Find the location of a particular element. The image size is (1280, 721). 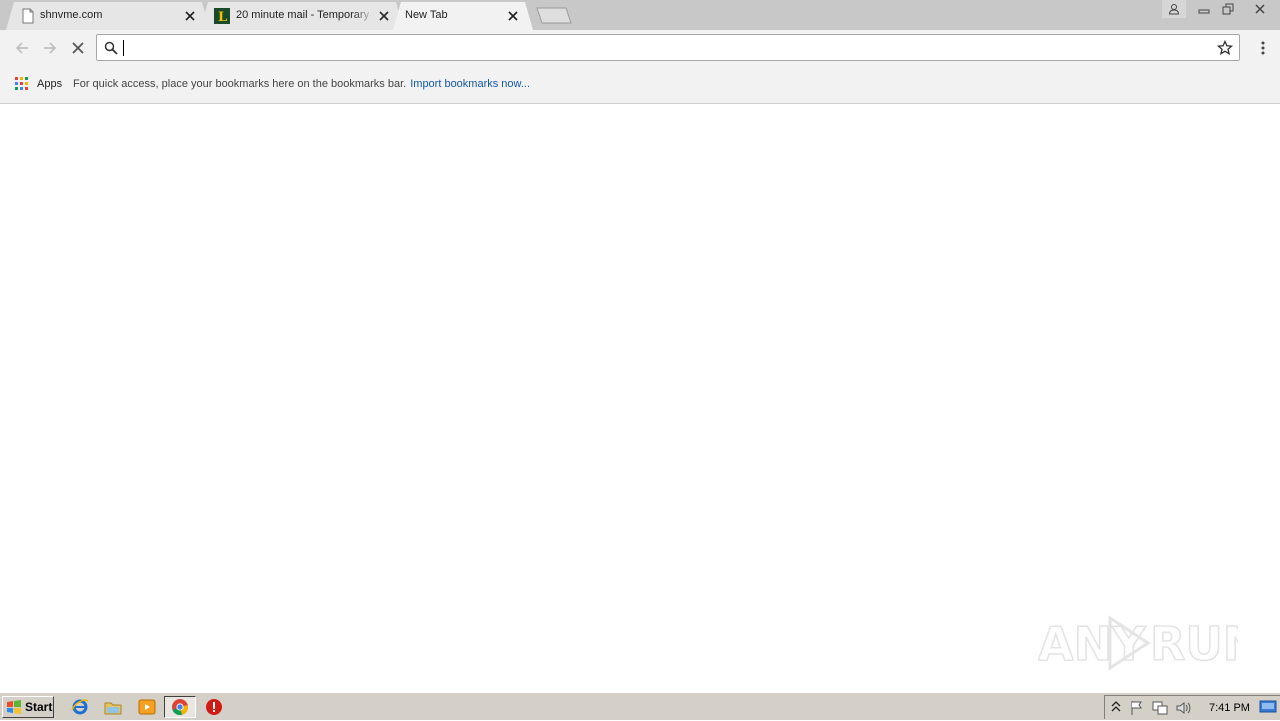

watermark-text-left: ANY is located at coordinates (1092, 644).